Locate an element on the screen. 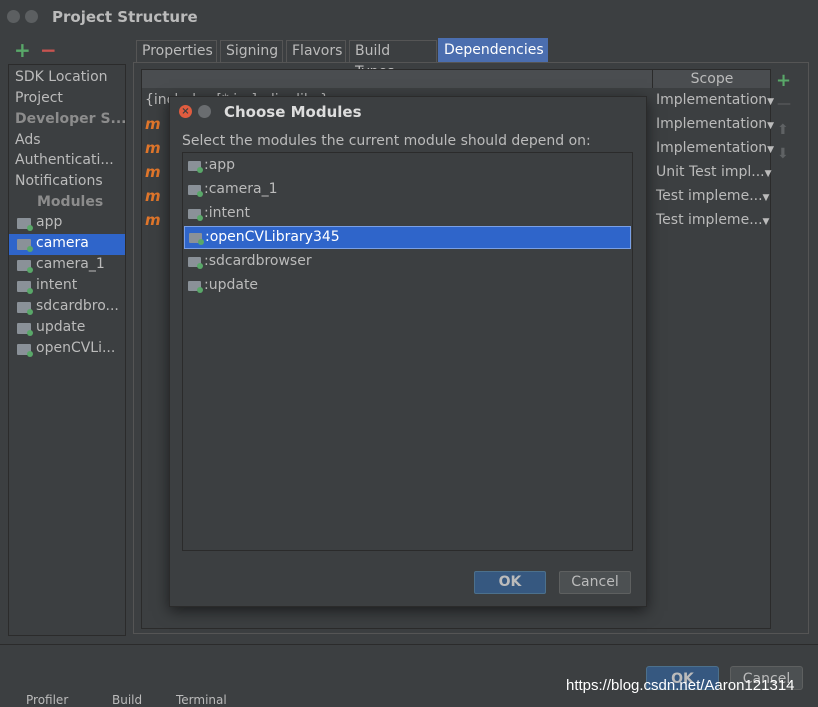 The height and width of the screenshot is (707, 818). module-label: app is located at coordinates (49, 222).